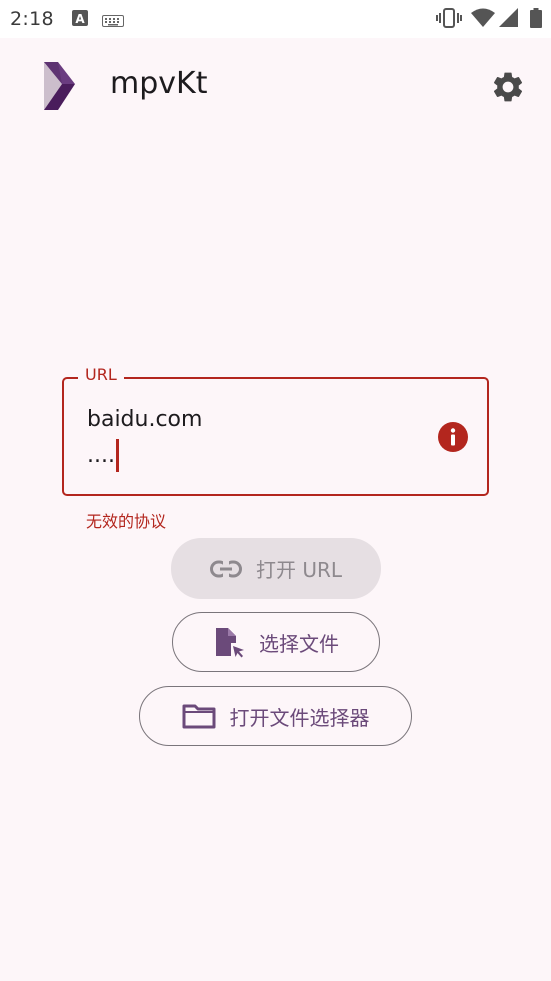 The image size is (551, 981). What do you see at coordinates (453, 439) in the screenshot?
I see `error-info-icon` at bounding box center [453, 439].